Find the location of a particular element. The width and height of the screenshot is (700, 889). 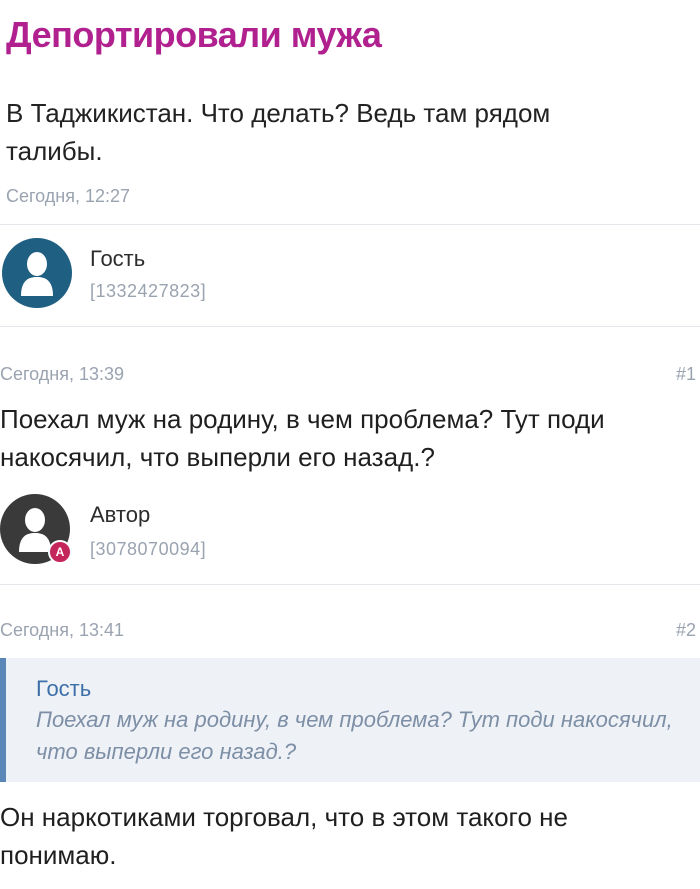

comment-timestamp: Сегодня, 13:41 is located at coordinates (62, 630).